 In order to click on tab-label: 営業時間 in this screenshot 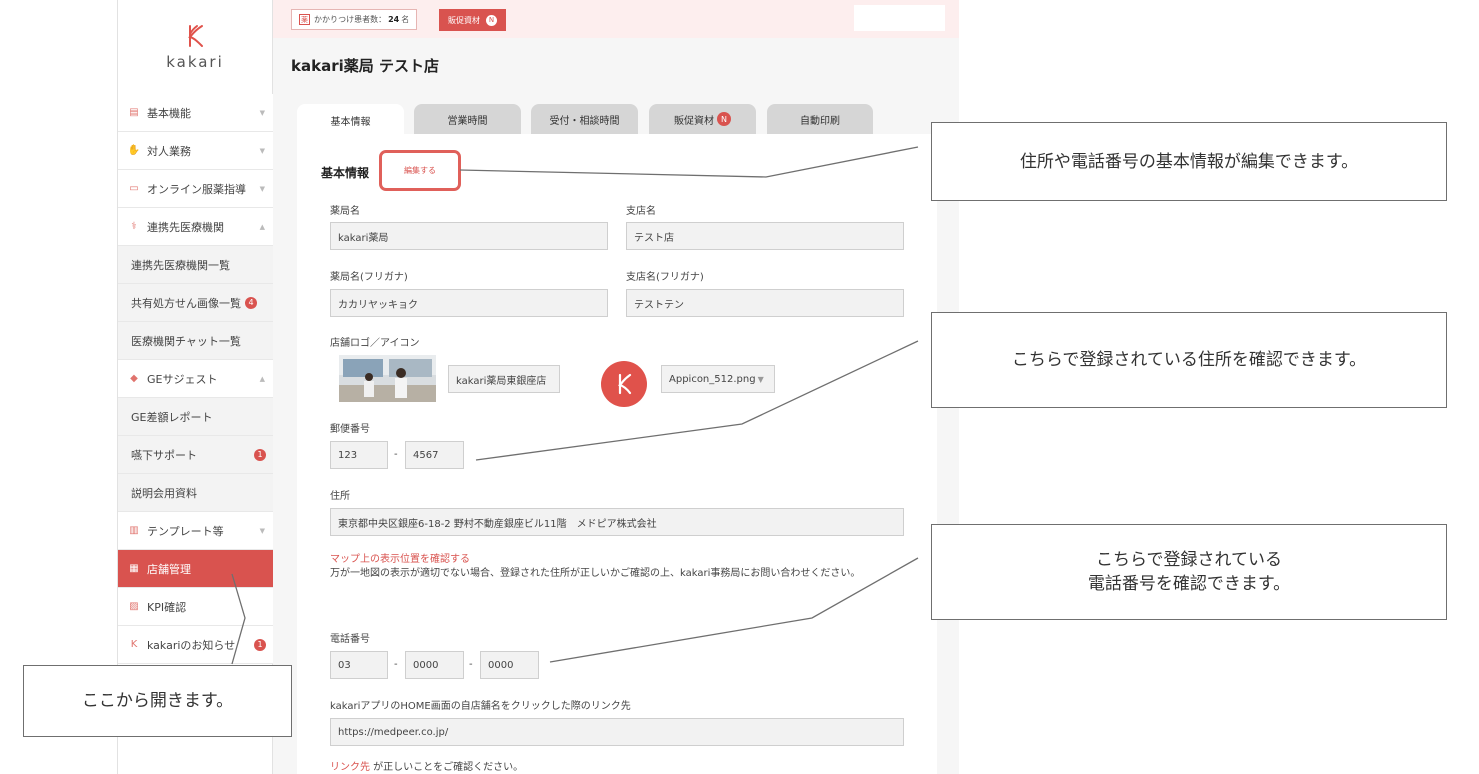, I will do `click(467, 121)`.